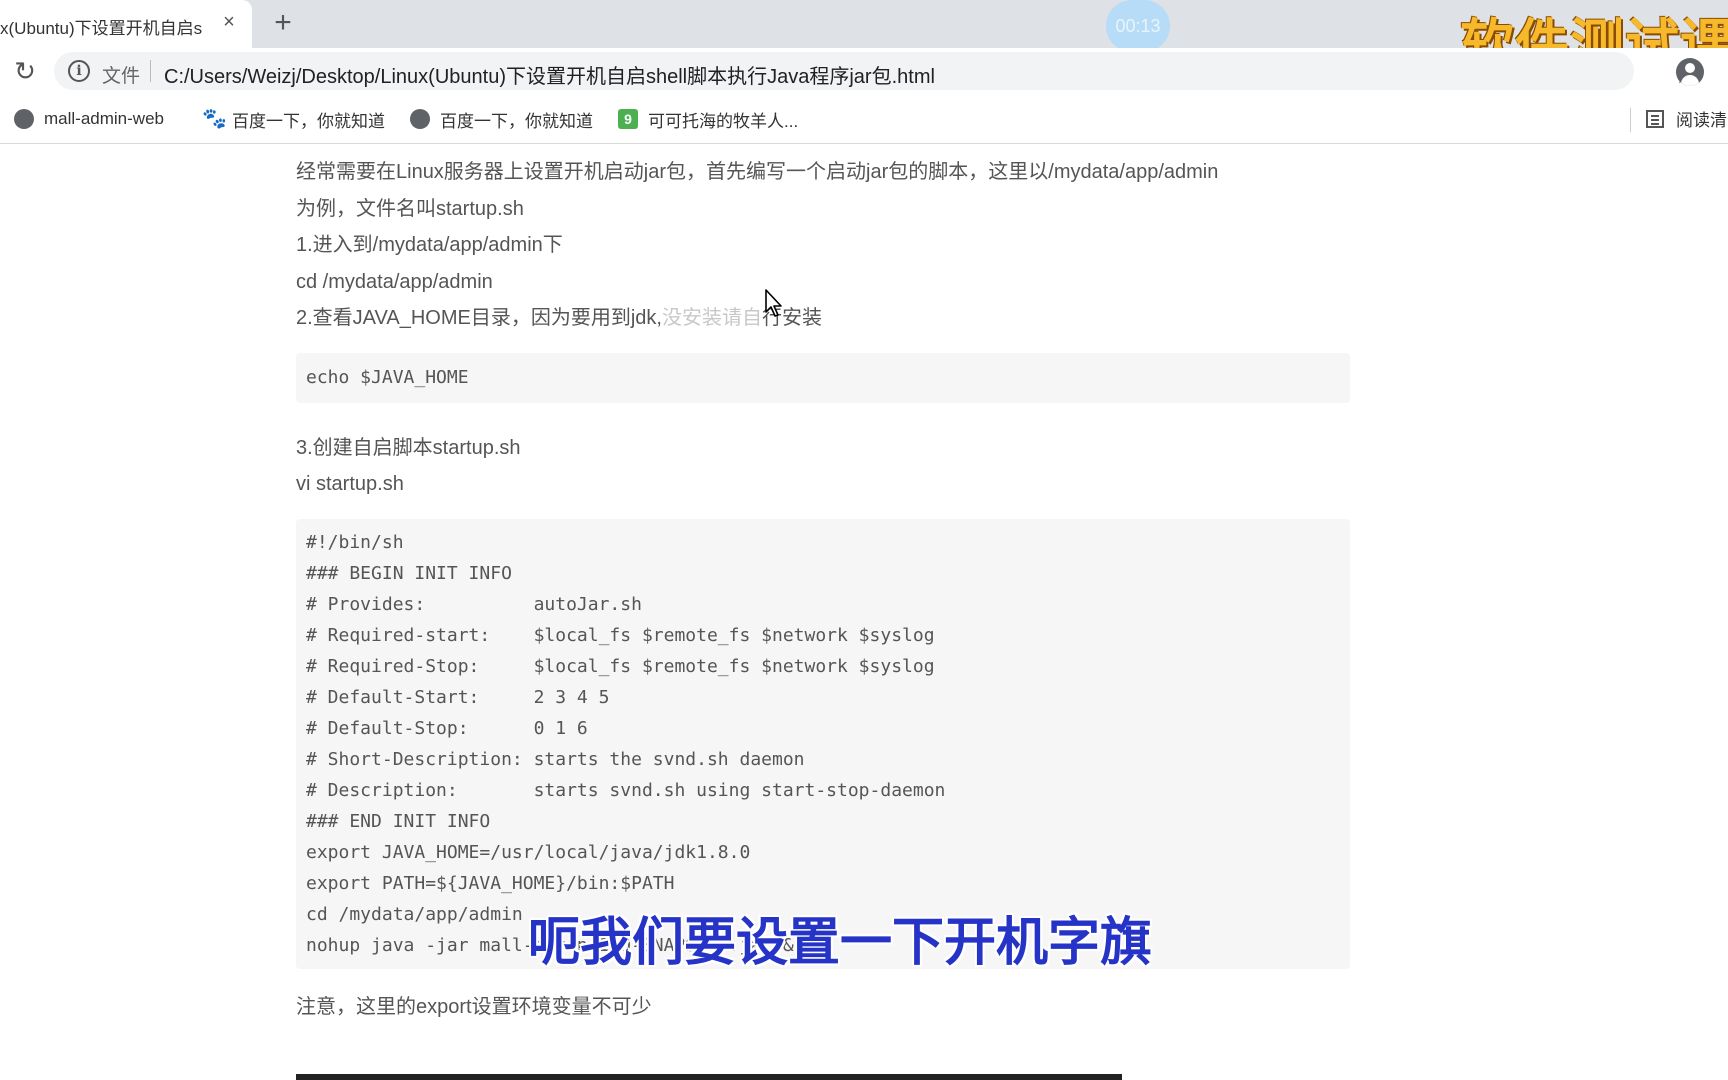 Image resolution: width=1728 pixels, height=1080 pixels. What do you see at coordinates (214, 119) in the screenshot?
I see `paw-icon: 🐾` at bounding box center [214, 119].